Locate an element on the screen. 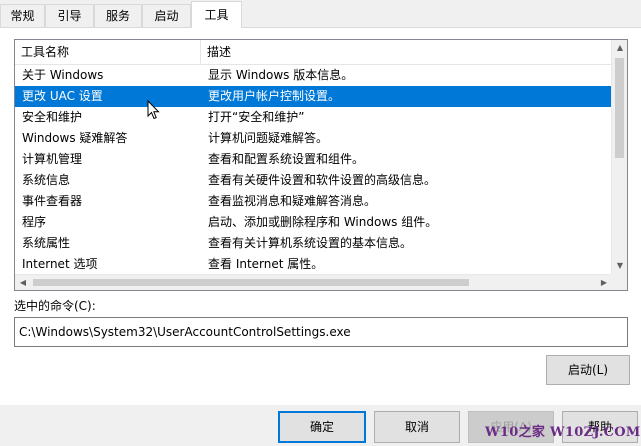 Image resolution: width=641 pixels, height=446 pixels. tool-name-cell: 关于 Windows is located at coordinates (63, 75).